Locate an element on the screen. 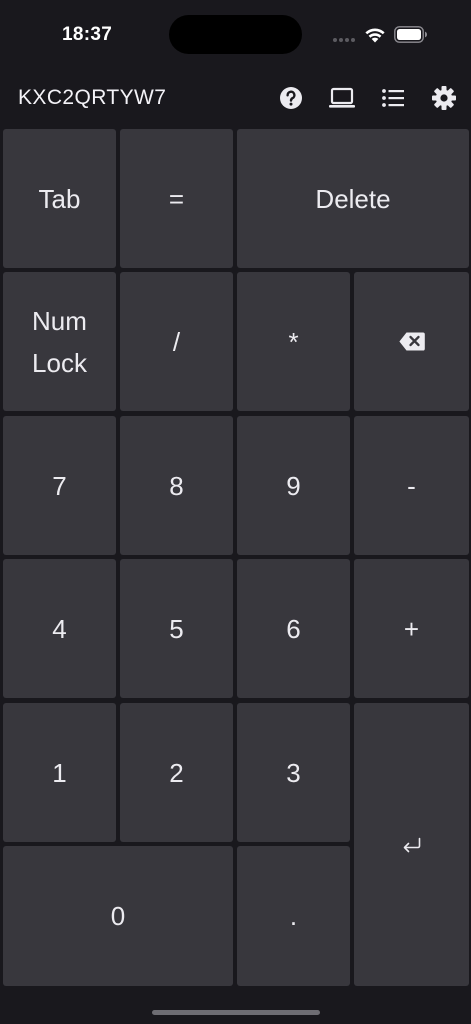 Image resolution: width=471 pixels, height=1024 pixels. key-label: 2 is located at coordinates (176, 772).